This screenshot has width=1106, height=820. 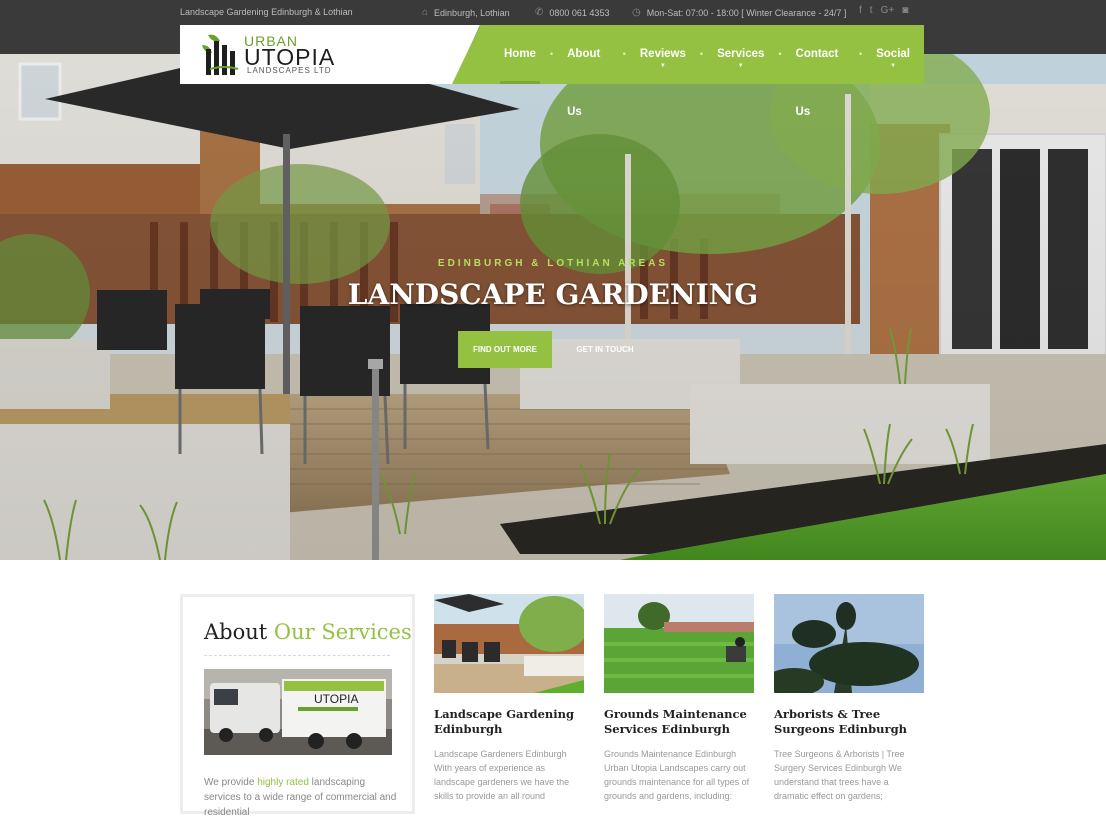 I want to click on urban-utopia-logo-icon, so click(x=220, y=54).